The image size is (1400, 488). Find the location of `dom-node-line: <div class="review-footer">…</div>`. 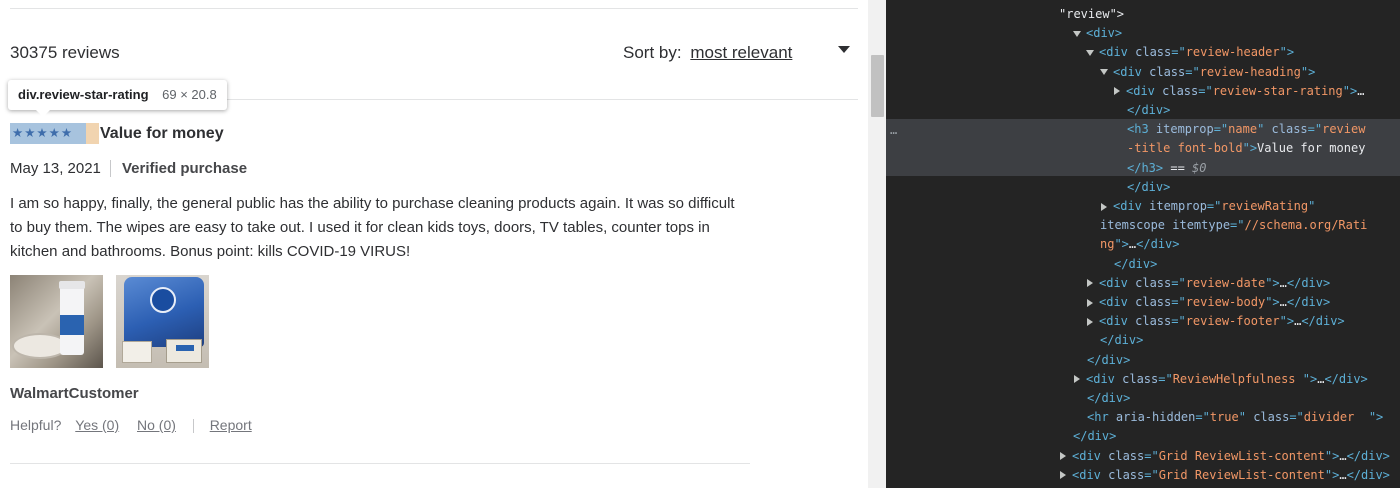

dom-node-line: <div class="review-footer">…</div> is located at coordinates (1215, 321).